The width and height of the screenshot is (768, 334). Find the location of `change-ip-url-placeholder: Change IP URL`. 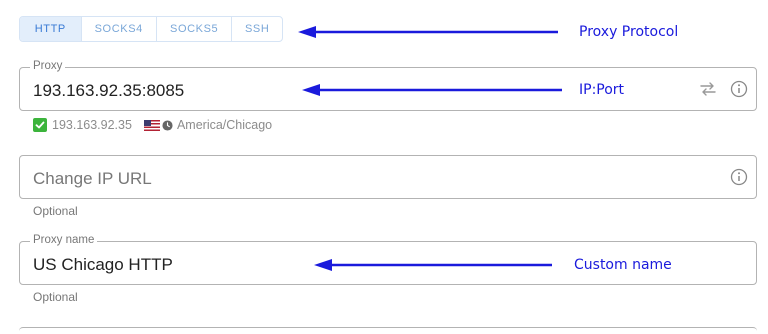

change-ip-url-placeholder: Change IP URL is located at coordinates (92, 179).